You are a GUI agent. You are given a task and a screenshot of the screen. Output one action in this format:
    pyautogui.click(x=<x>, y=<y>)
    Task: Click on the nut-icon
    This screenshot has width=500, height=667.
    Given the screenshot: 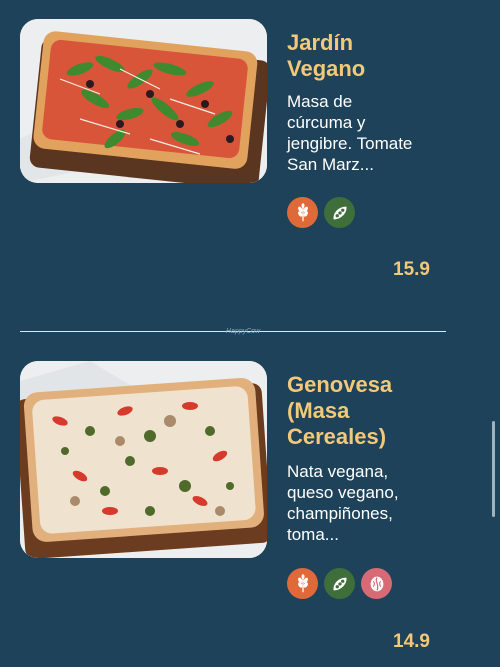 What is the action you would take?
    pyautogui.click(x=376, y=583)
    